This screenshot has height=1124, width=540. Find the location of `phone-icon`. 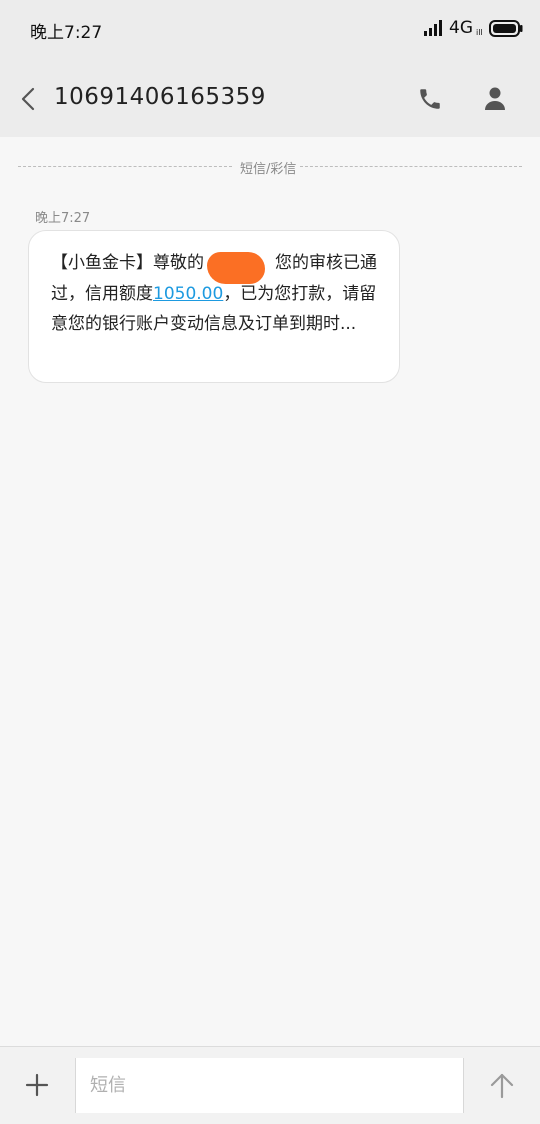

phone-icon is located at coordinates (430, 99).